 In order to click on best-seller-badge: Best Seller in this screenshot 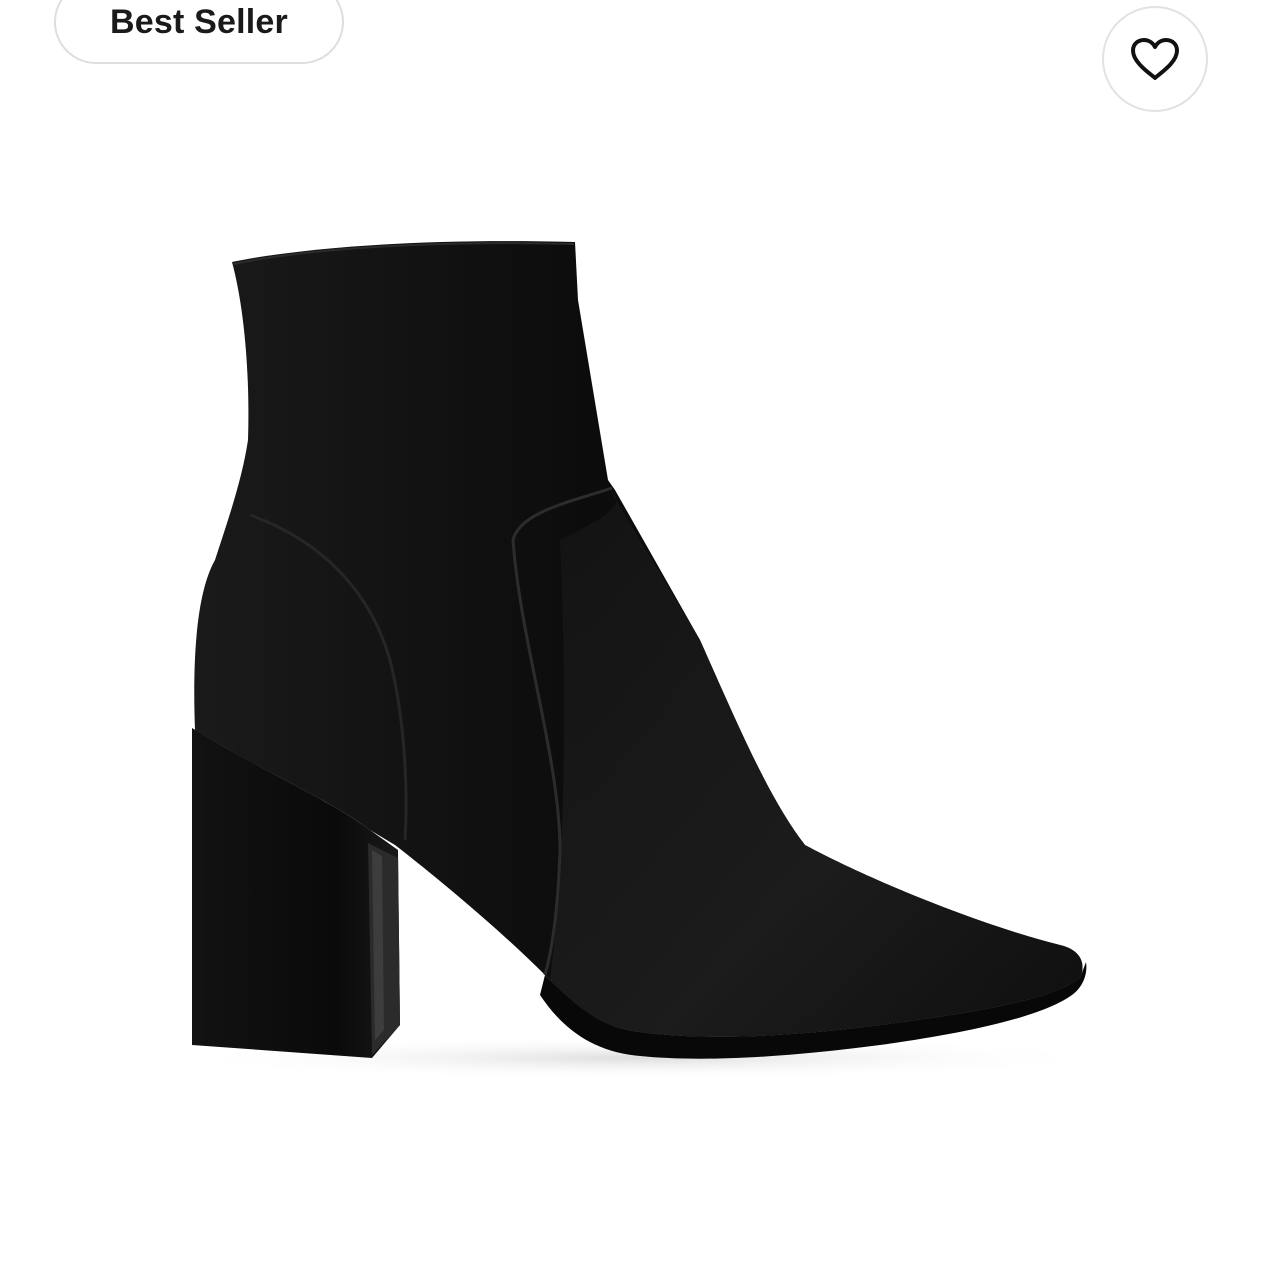, I will do `click(199, 32)`.